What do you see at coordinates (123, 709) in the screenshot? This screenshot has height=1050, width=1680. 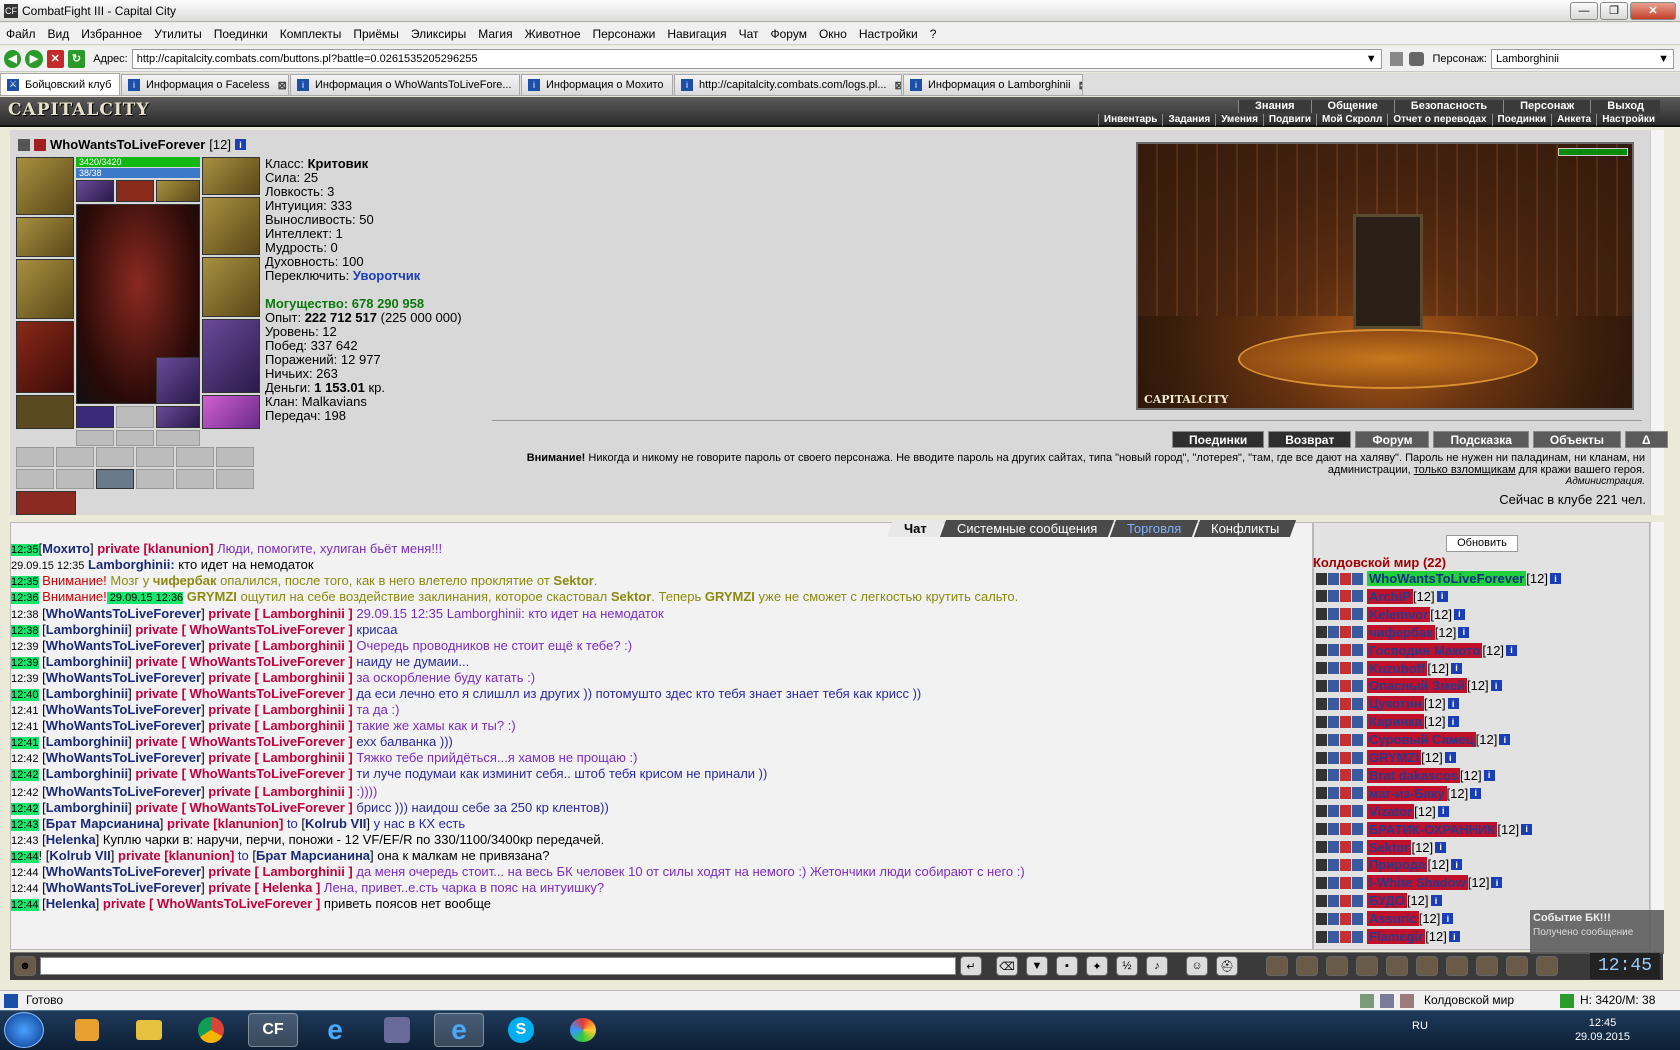 I see `chat-nick: WhoWantsToLiveForever` at bounding box center [123, 709].